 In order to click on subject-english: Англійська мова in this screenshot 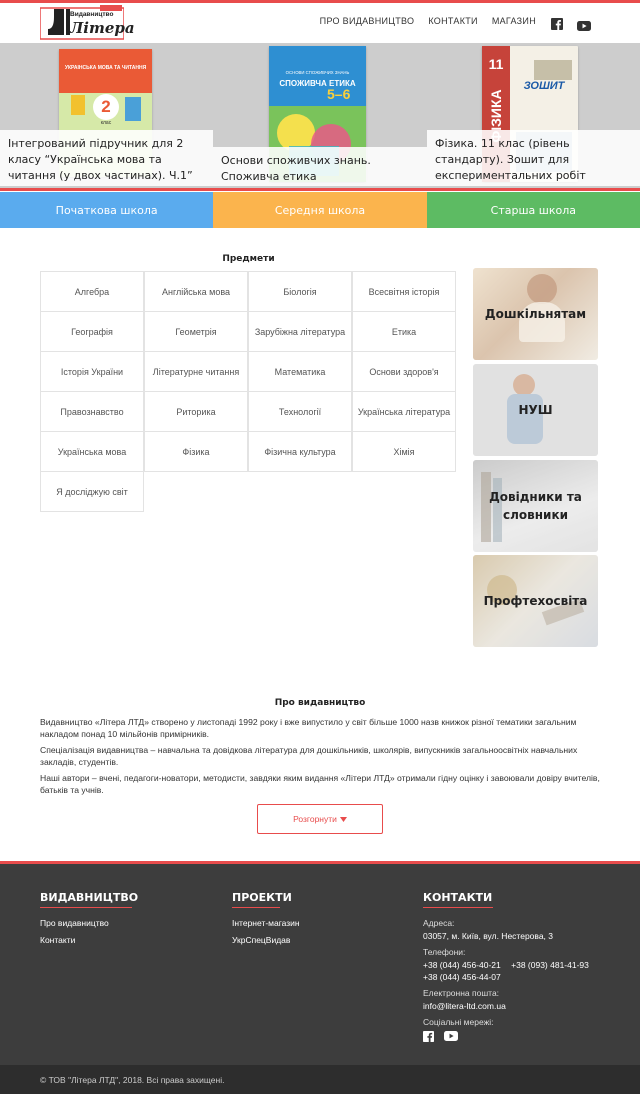, I will do `click(196, 291)`.